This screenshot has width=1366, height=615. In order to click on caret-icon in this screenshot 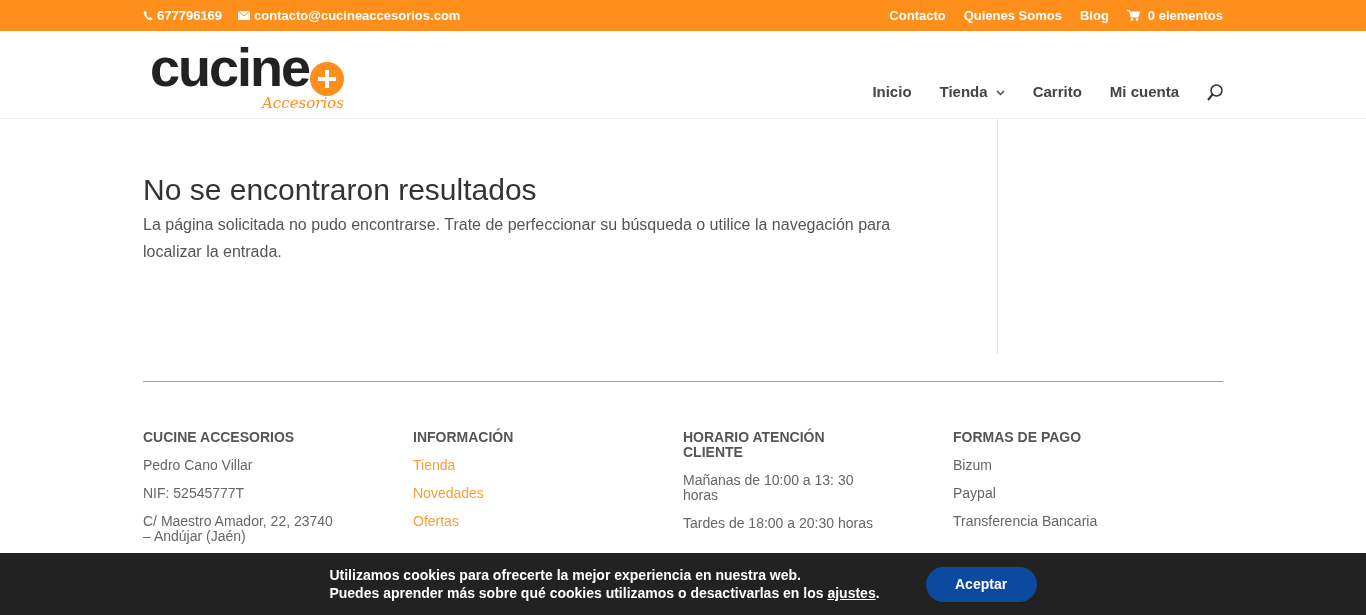, I will do `click(1000, 92)`.